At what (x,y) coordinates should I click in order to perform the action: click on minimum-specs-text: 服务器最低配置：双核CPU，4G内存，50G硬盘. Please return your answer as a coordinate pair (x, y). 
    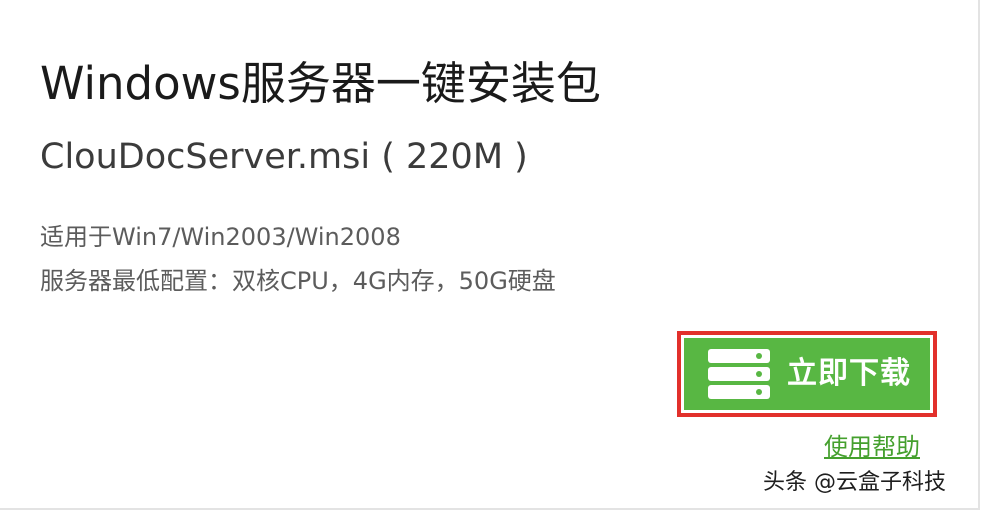
    Looking at the image, I should click on (298, 281).